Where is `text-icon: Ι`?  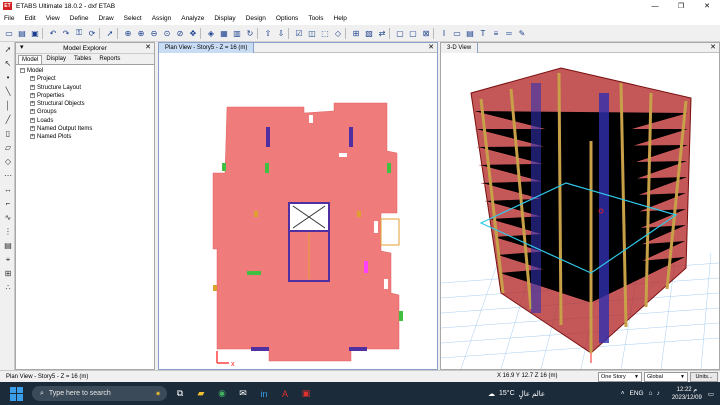
text-icon: Ι is located at coordinates (444, 33).